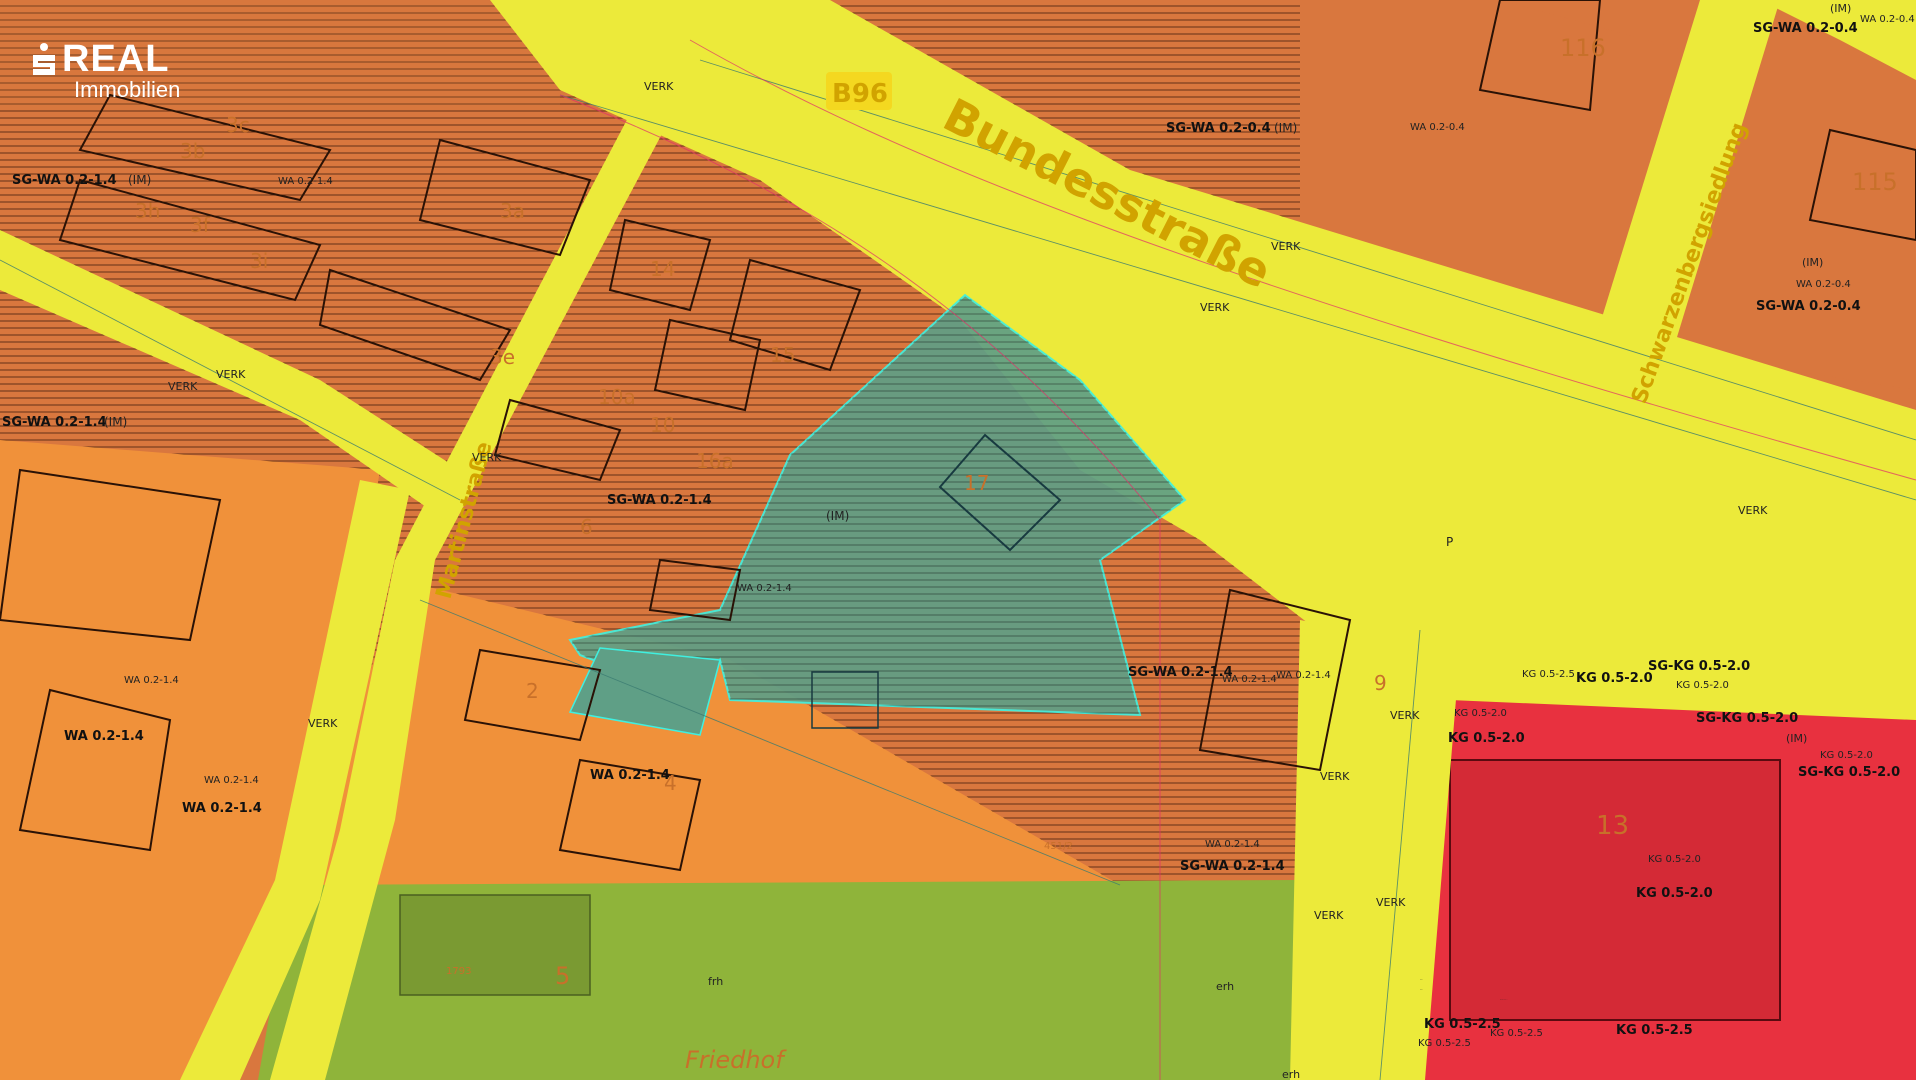 The width and height of the screenshot is (1916, 1080). Describe the element at coordinates (736, 1060) in the screenshot. I see `label-friedhof: Friedhof` at that location.